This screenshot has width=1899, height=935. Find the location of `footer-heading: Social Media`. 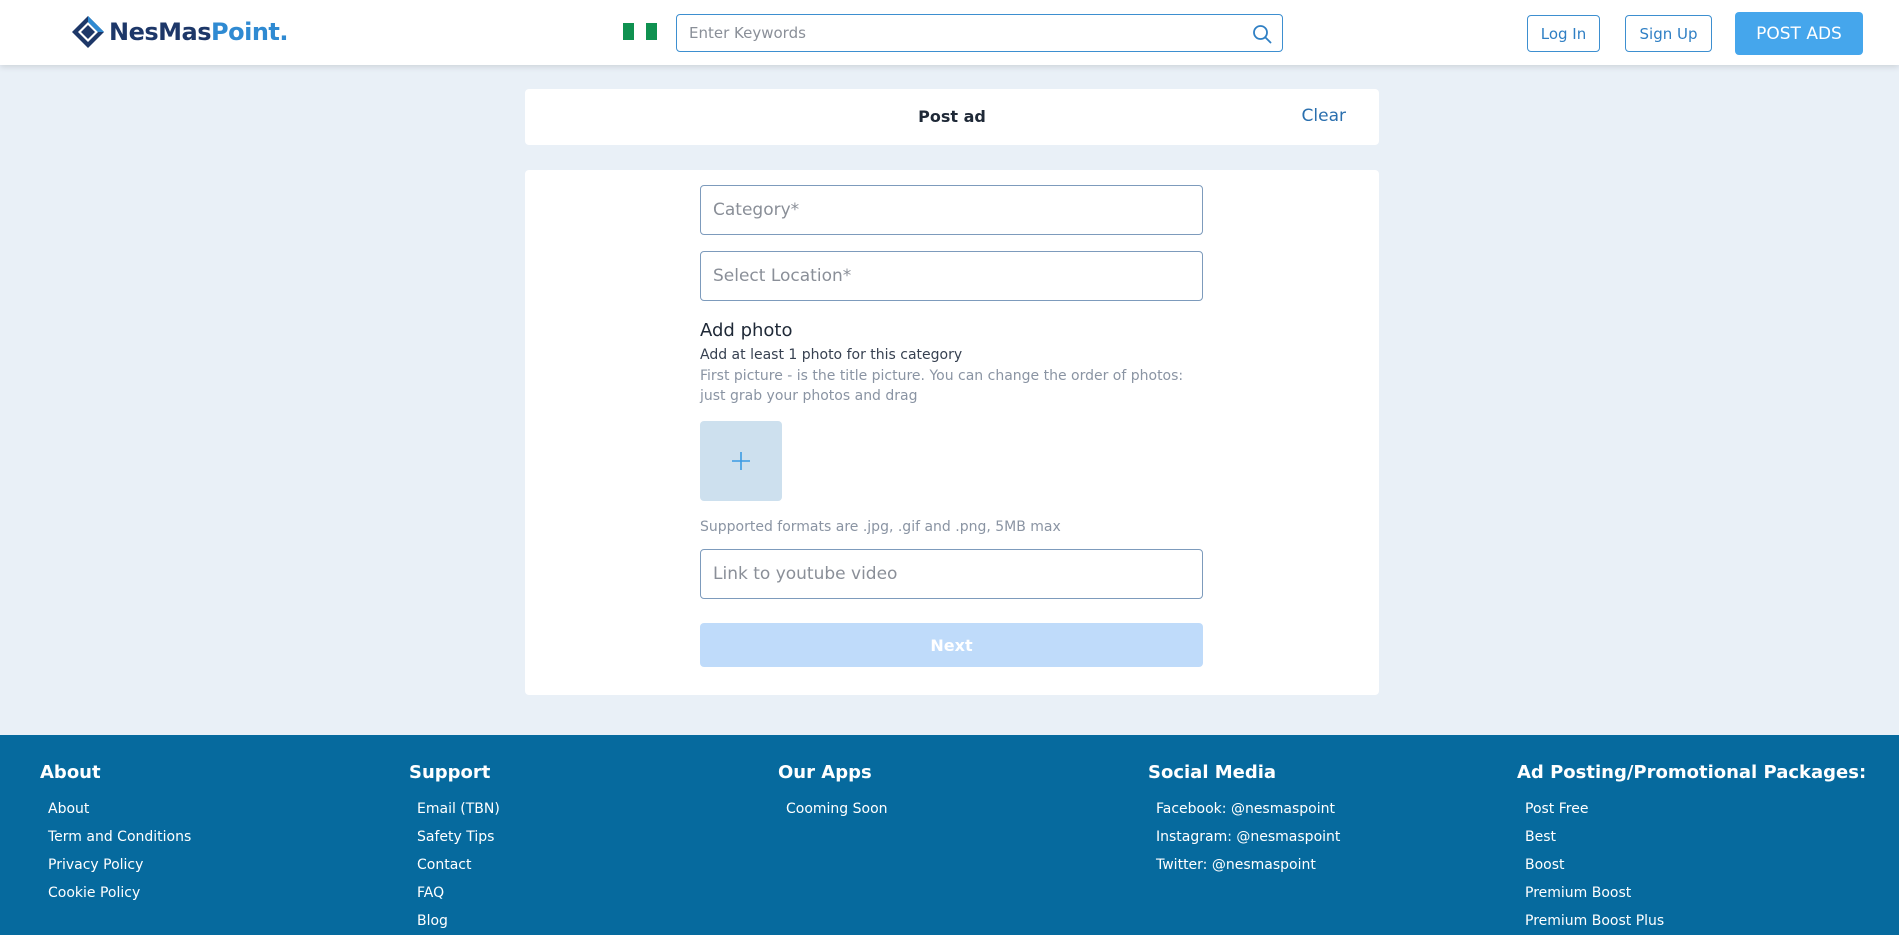

footer-heading: Social Media is located at coordinates (1212, 772).